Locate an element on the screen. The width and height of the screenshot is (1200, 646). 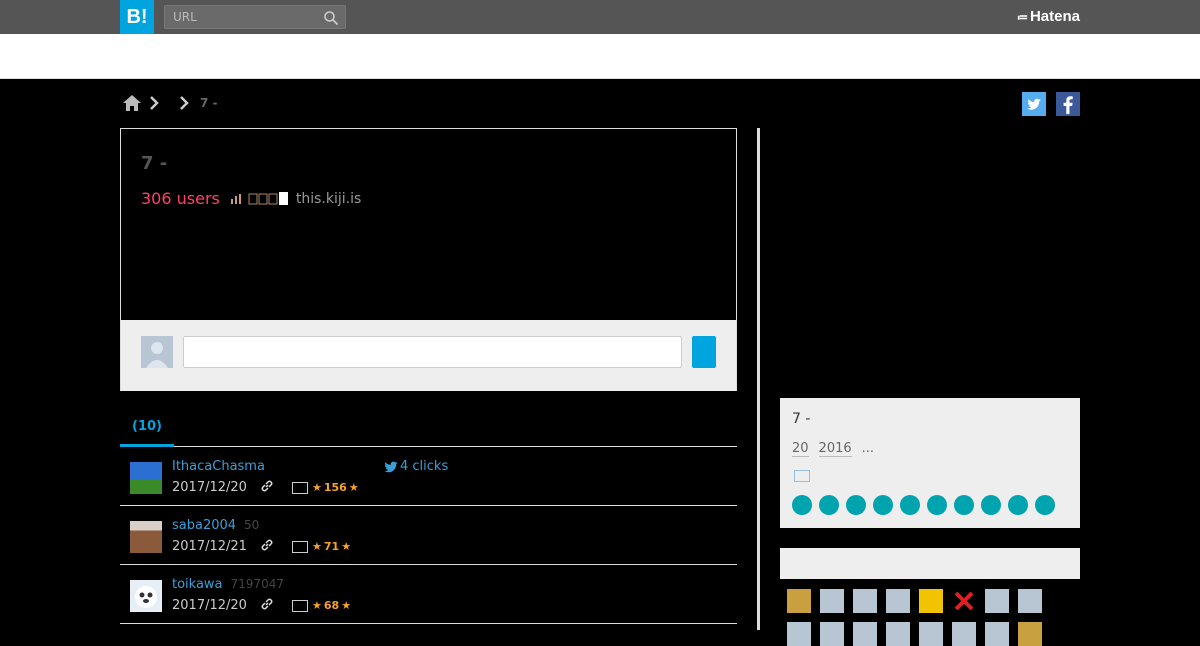
breadcrumb-title: 7 - is located at coordinates (209, 103).